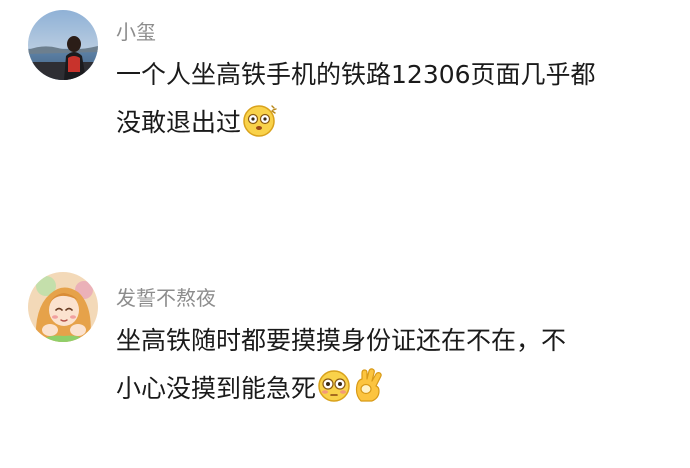 The height and width of the screenshot is (468, 690). What do you see at coordinates (396, 392) in the screenshot?
I see `comment-text-line: 小心没摸到能急死` at bounding box center [396, 392].